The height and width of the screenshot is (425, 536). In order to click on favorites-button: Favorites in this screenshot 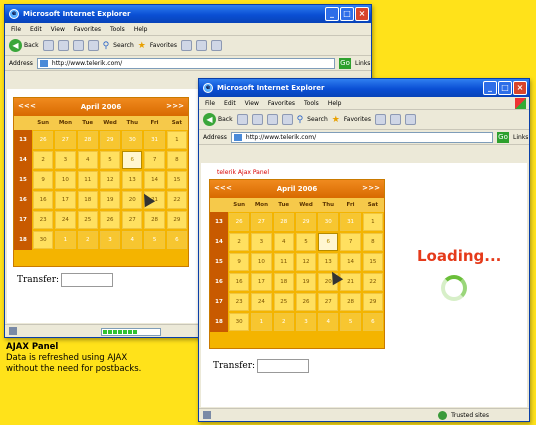, I will do `click(357, 119)`.